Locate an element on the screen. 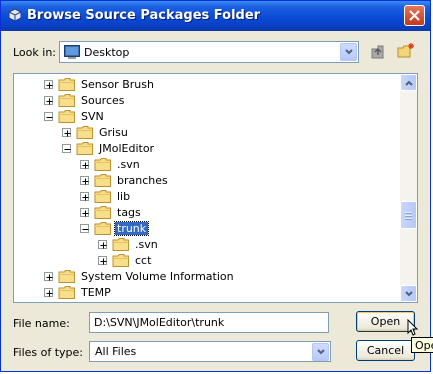 The height and width of the screenshot is (374, 433). tree-row-label: Grisu is located at coordinates (113, 132).